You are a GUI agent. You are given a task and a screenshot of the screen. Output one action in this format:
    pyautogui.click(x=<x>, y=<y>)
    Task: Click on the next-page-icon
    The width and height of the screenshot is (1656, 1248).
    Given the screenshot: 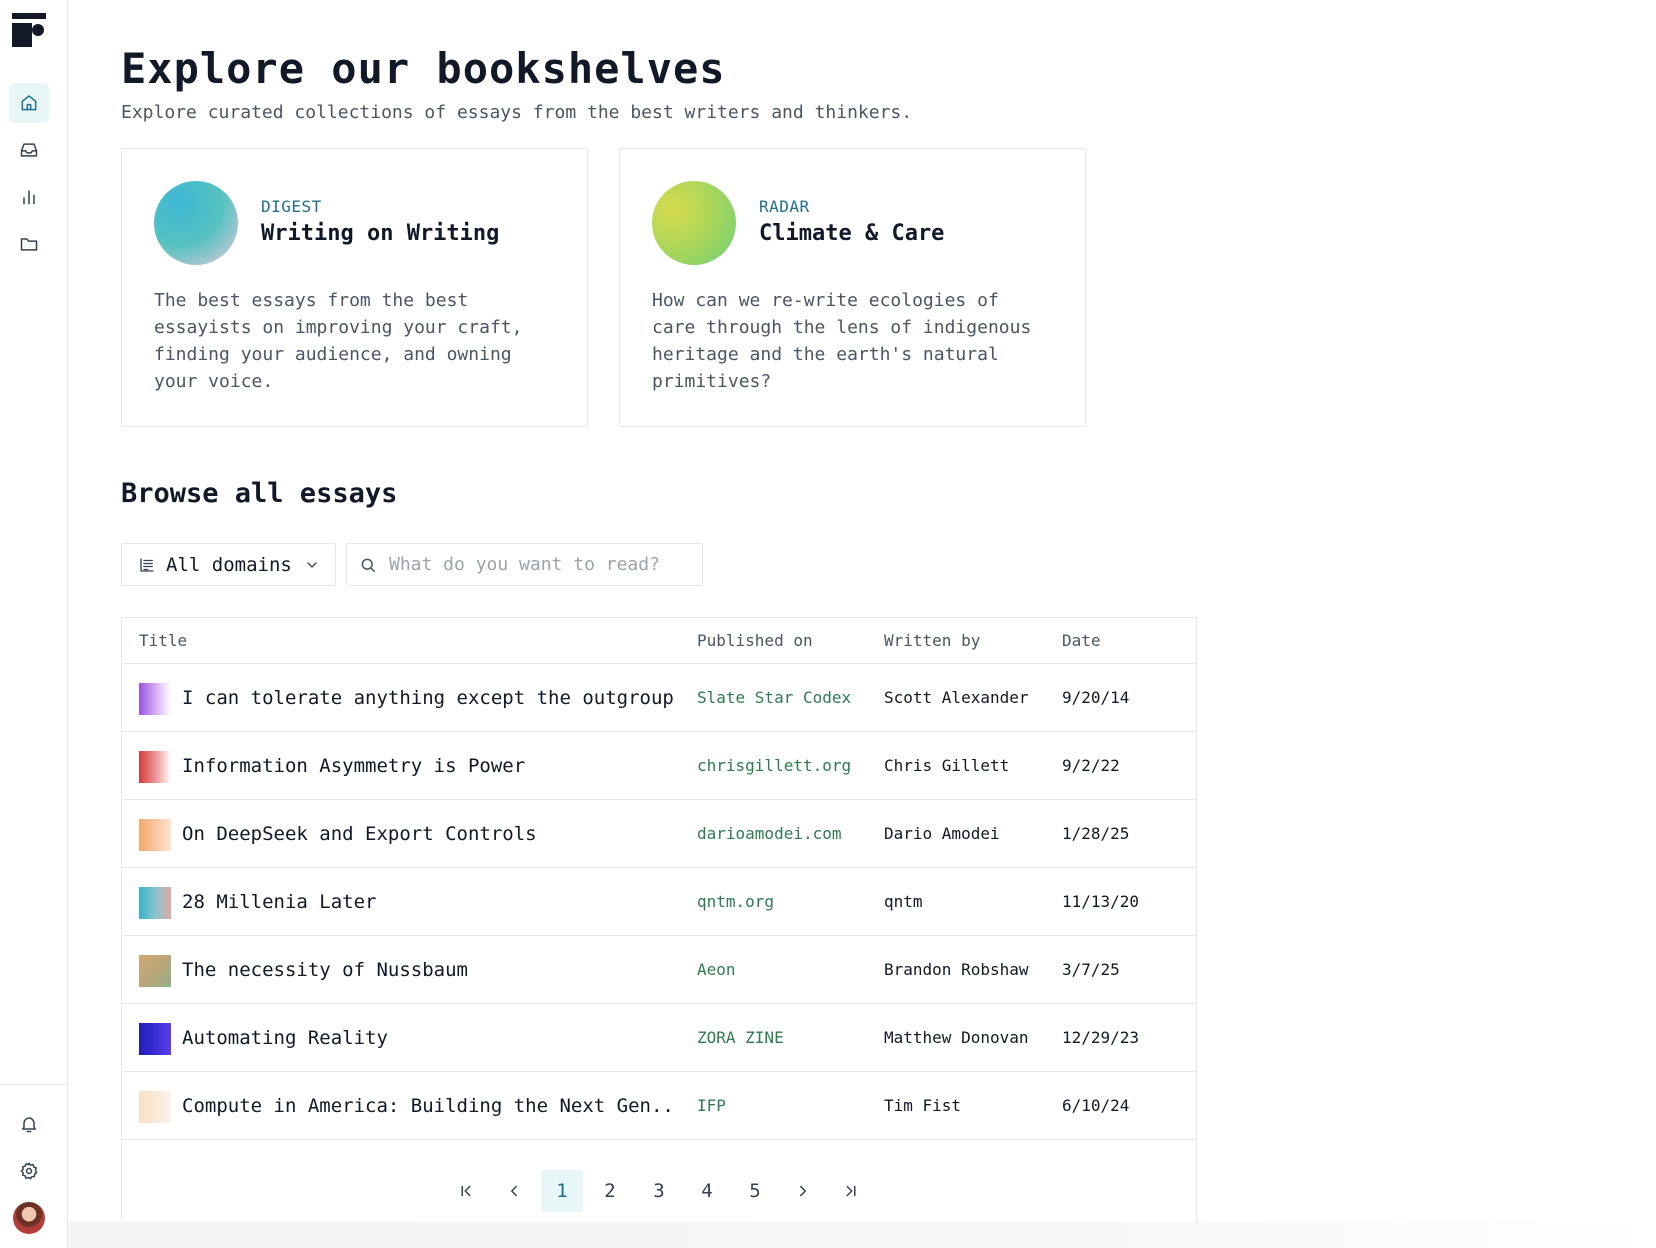 What is the action you would take?
    pyautogui.click(x=803, y=1191)
    